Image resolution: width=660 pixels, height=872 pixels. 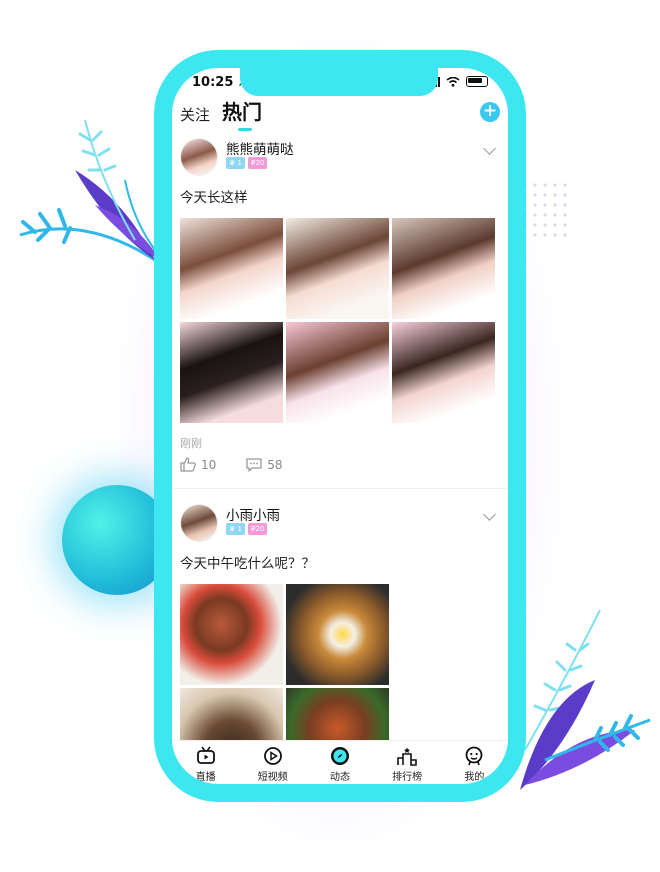 What do you see at coordinates (340, 488) in the screenshot?
I see `post-divider` at bounding box center [340, 488].